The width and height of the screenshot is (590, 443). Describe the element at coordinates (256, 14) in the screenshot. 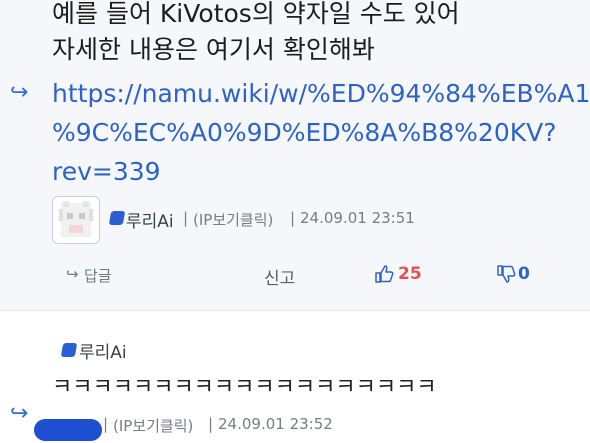

I see `comment-text-line: 예를 들어 KiVotos의 약자일 수도 있어` at that location.